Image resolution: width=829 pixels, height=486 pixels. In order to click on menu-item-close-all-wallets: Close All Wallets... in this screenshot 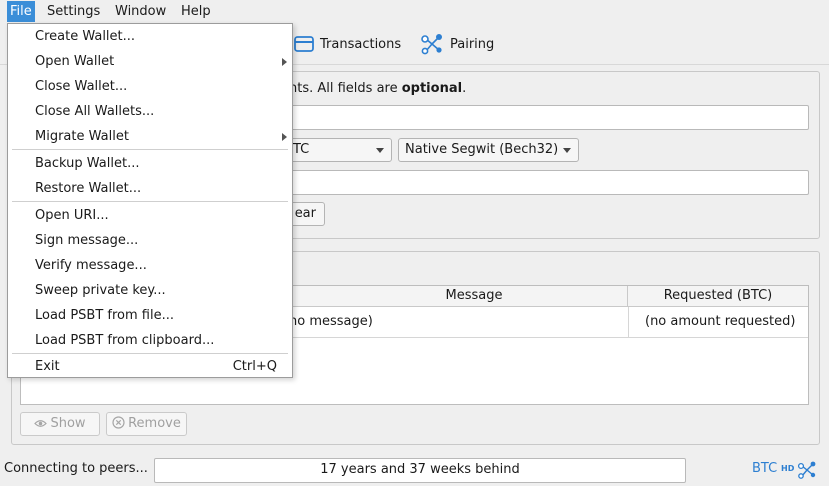, I will do `click(150, 111)`.